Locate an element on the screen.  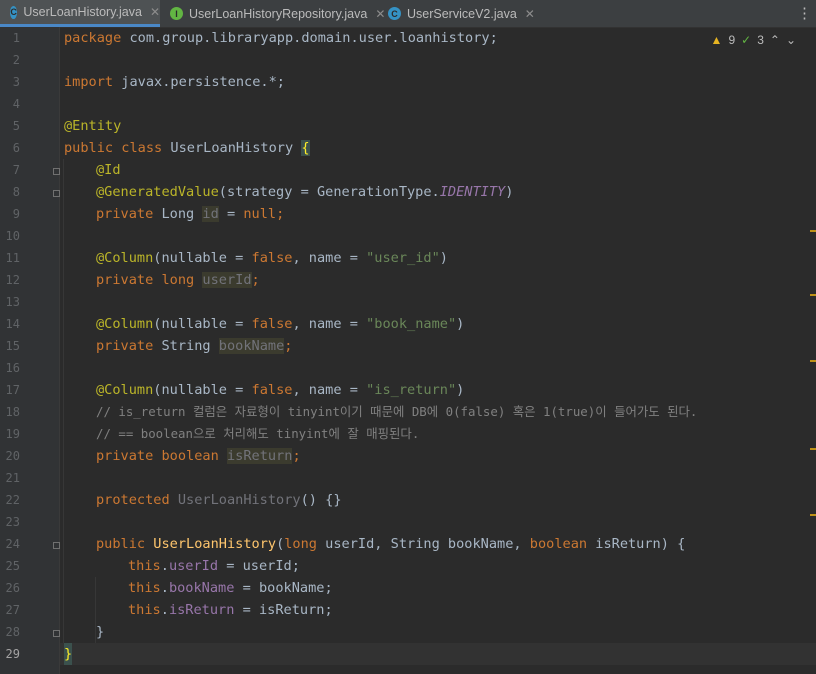
line-number: 4 is located at coordinates (16, 104).